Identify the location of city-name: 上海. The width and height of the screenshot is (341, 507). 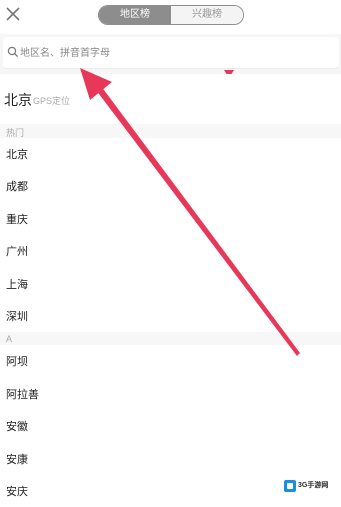
(17, 285).